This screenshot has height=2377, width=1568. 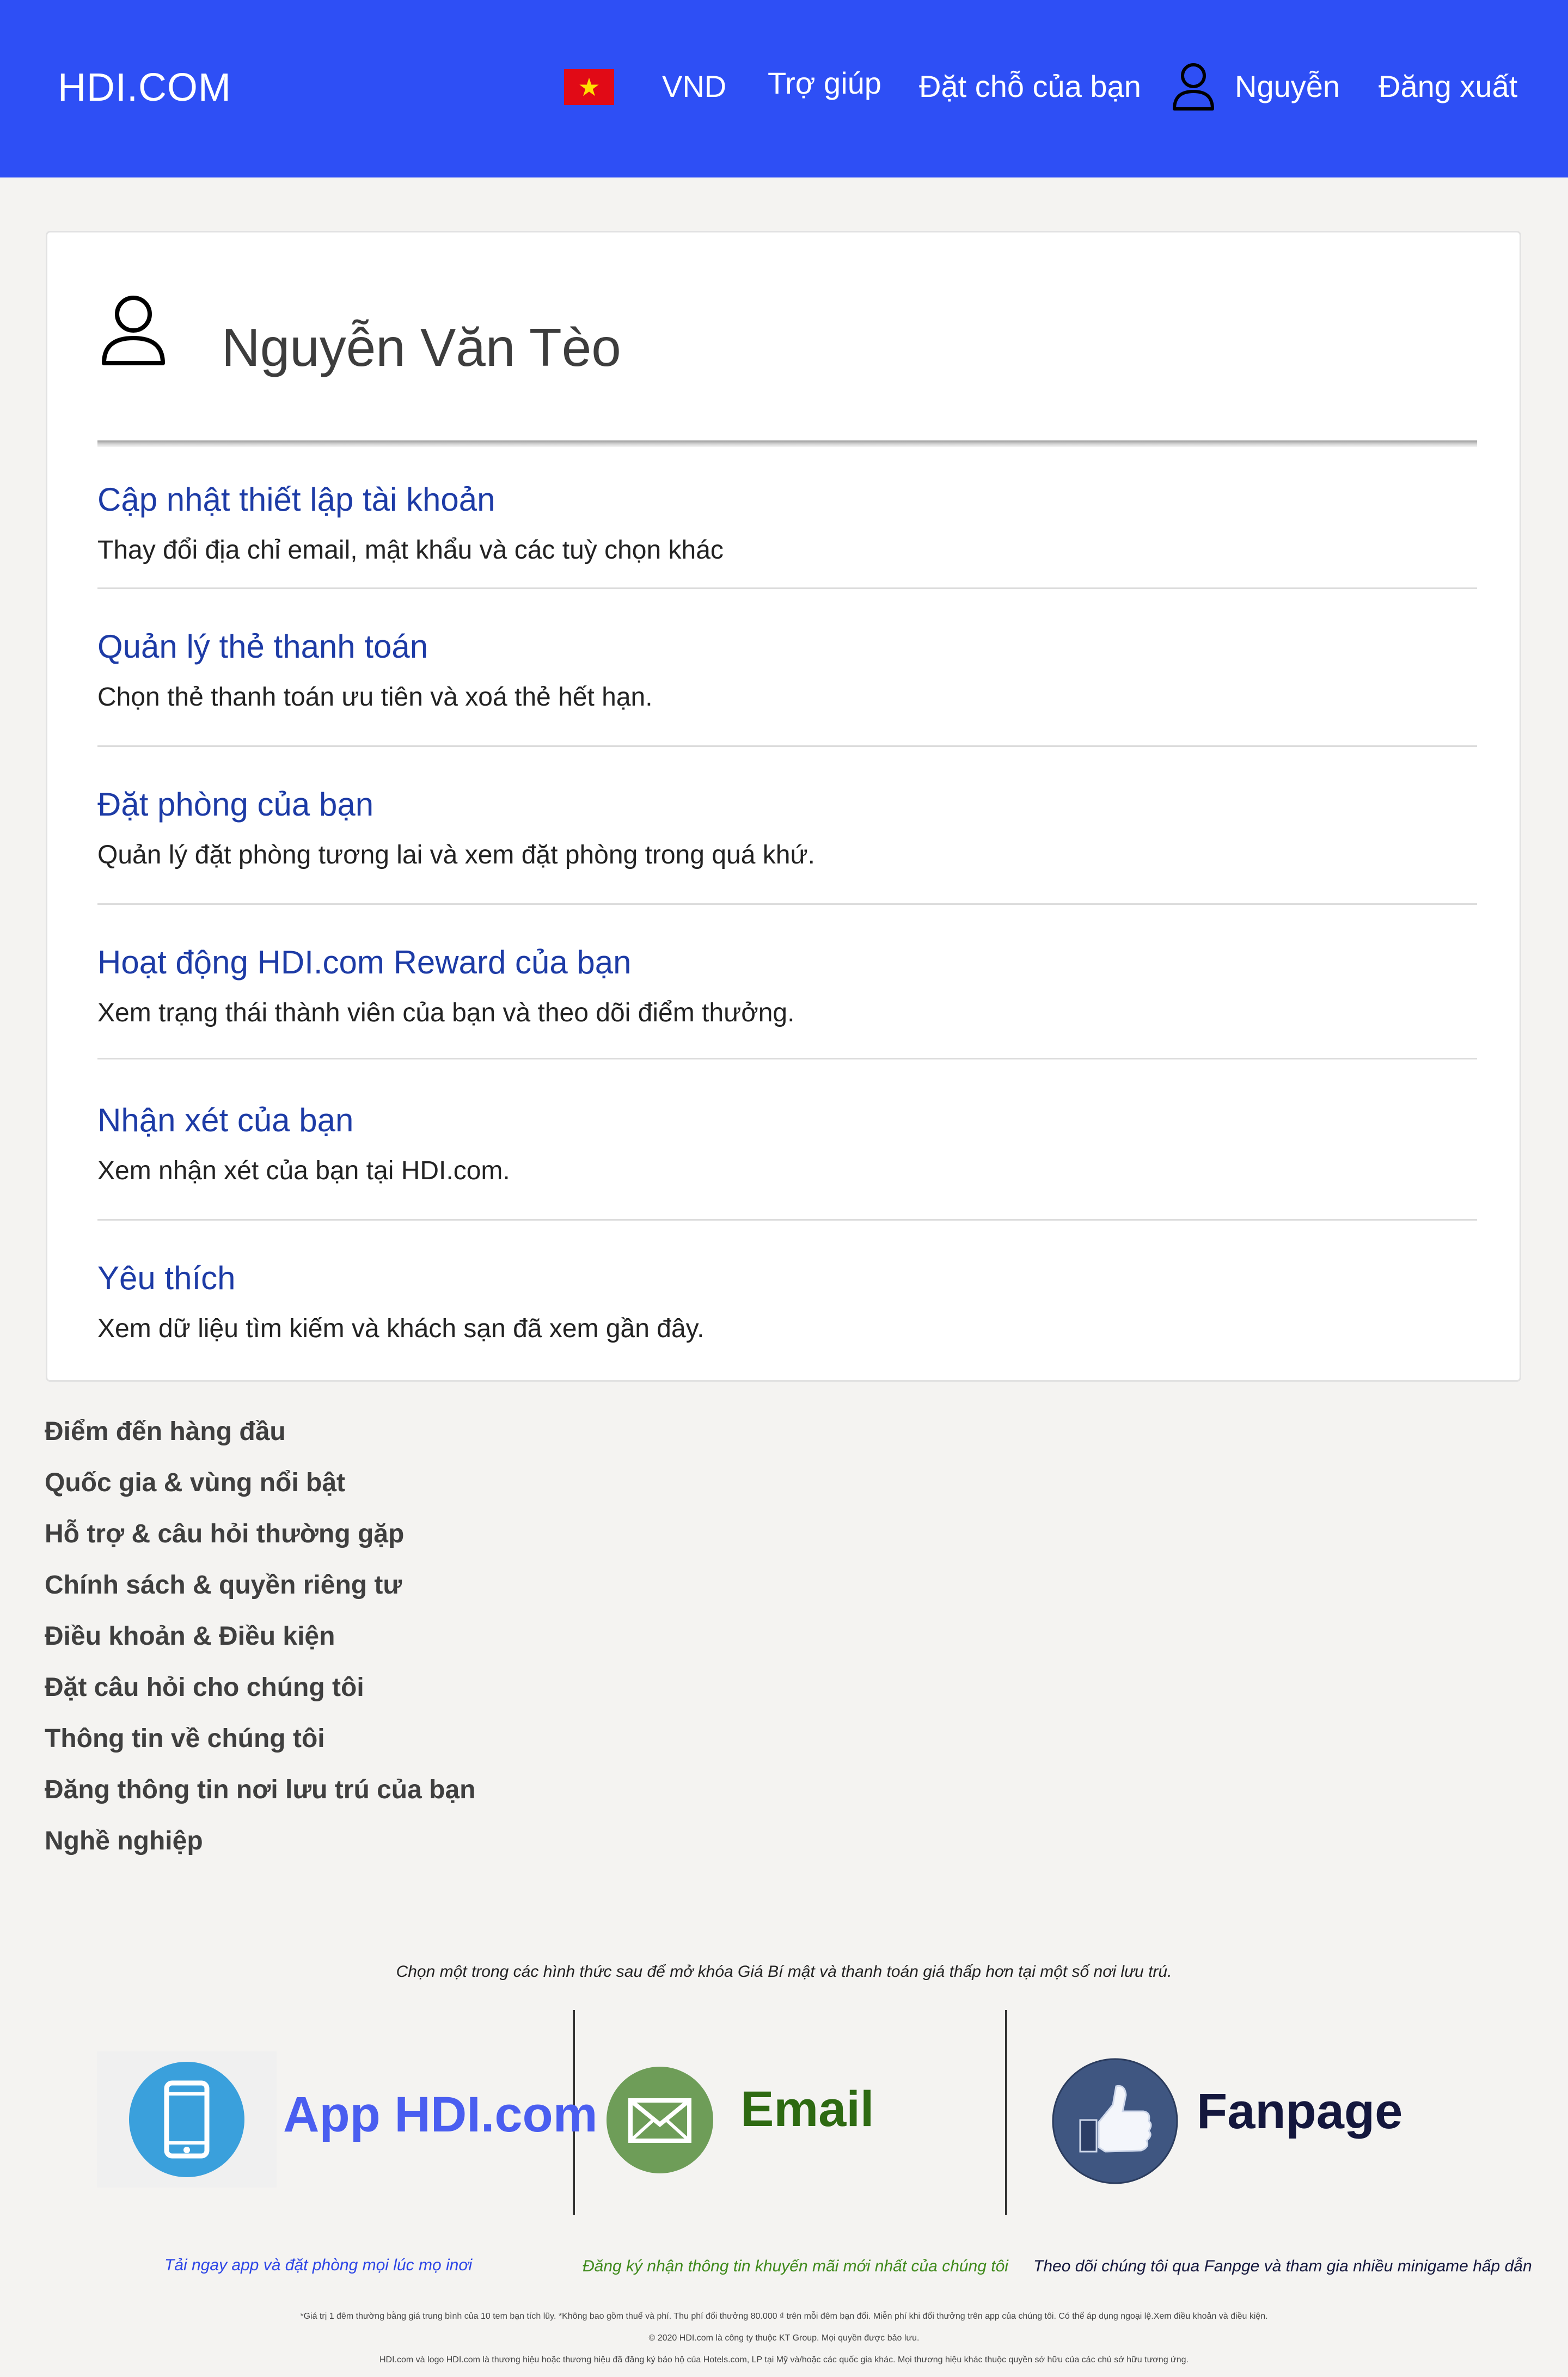 I want to click on menu-item-title: Cập nhật thiết lập tài khoản, so click(x=296, y=500).